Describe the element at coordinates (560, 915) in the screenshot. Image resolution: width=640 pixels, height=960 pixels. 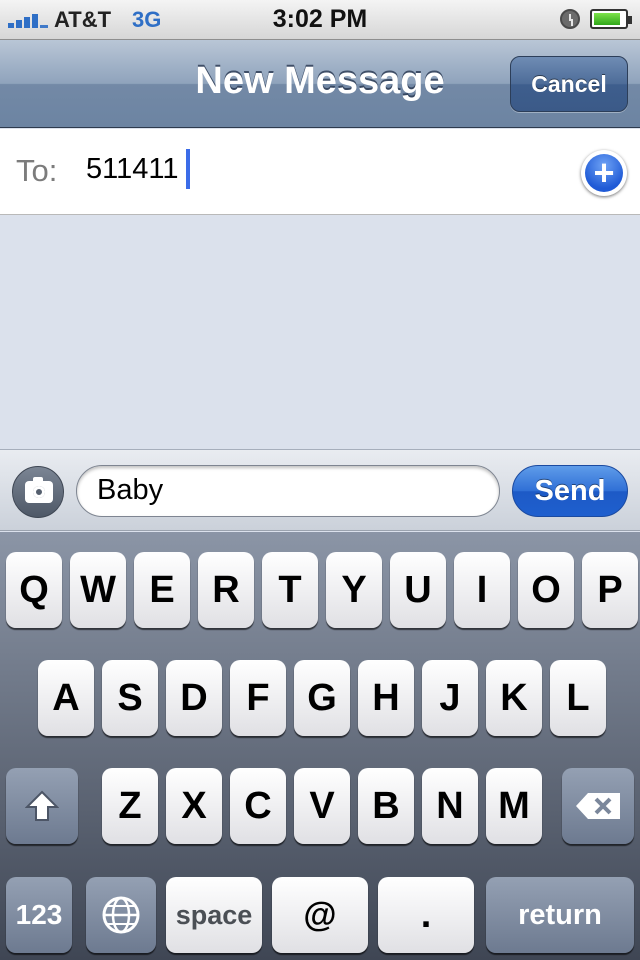
I see `return-key: return` at that location.